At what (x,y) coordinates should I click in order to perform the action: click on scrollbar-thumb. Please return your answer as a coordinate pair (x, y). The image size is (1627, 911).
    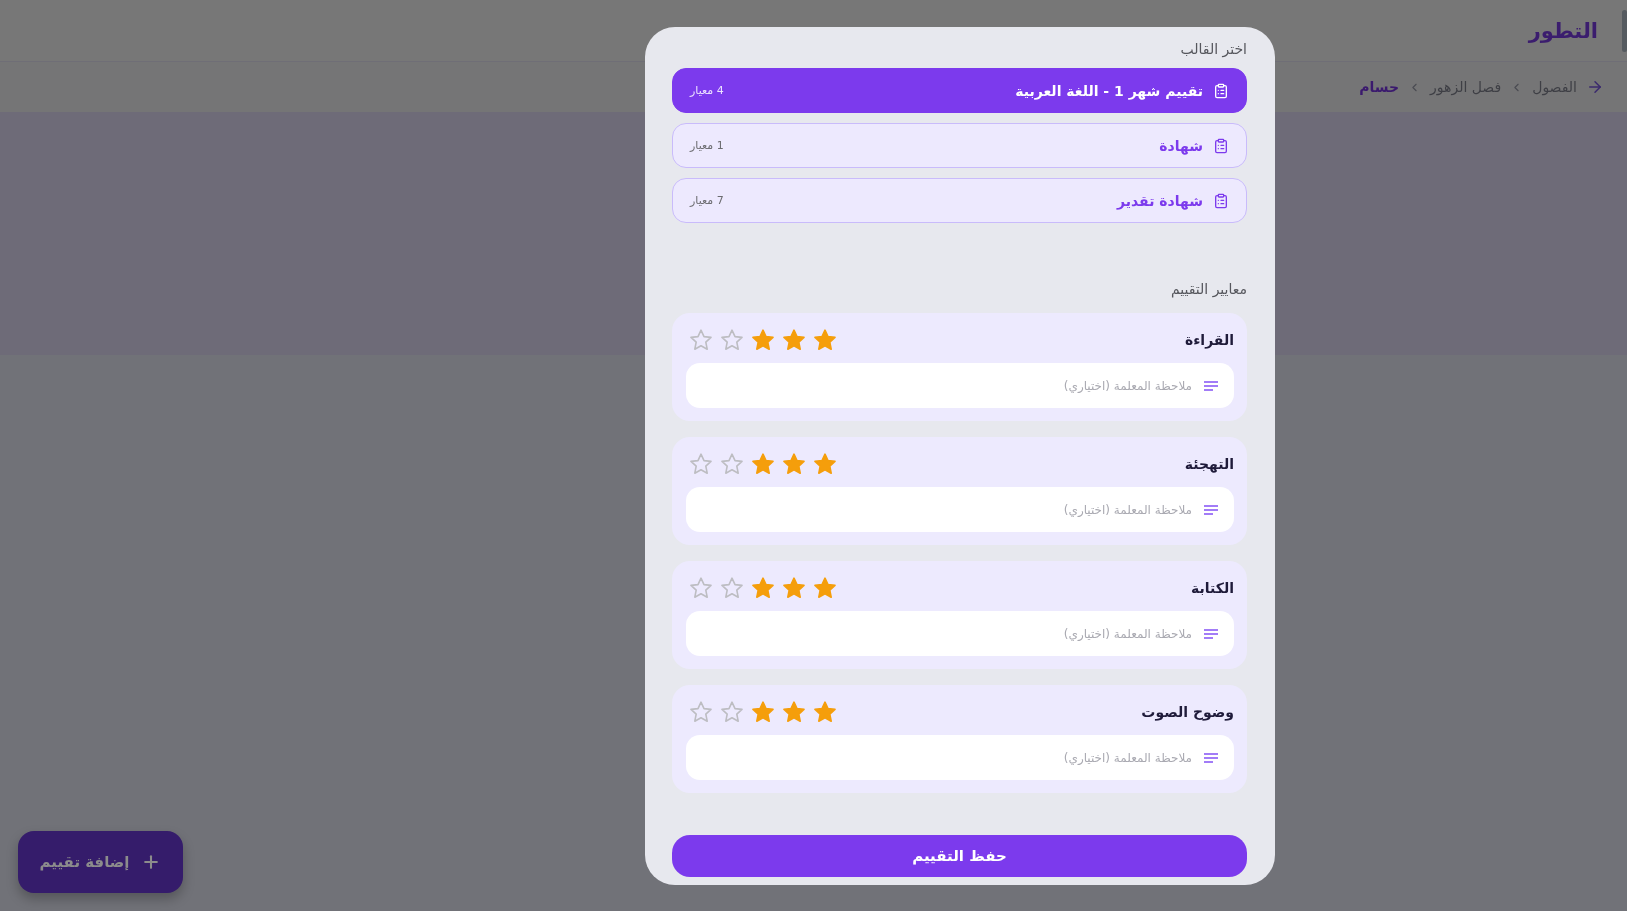
    Looking at the image, I should click on (1624, 31).